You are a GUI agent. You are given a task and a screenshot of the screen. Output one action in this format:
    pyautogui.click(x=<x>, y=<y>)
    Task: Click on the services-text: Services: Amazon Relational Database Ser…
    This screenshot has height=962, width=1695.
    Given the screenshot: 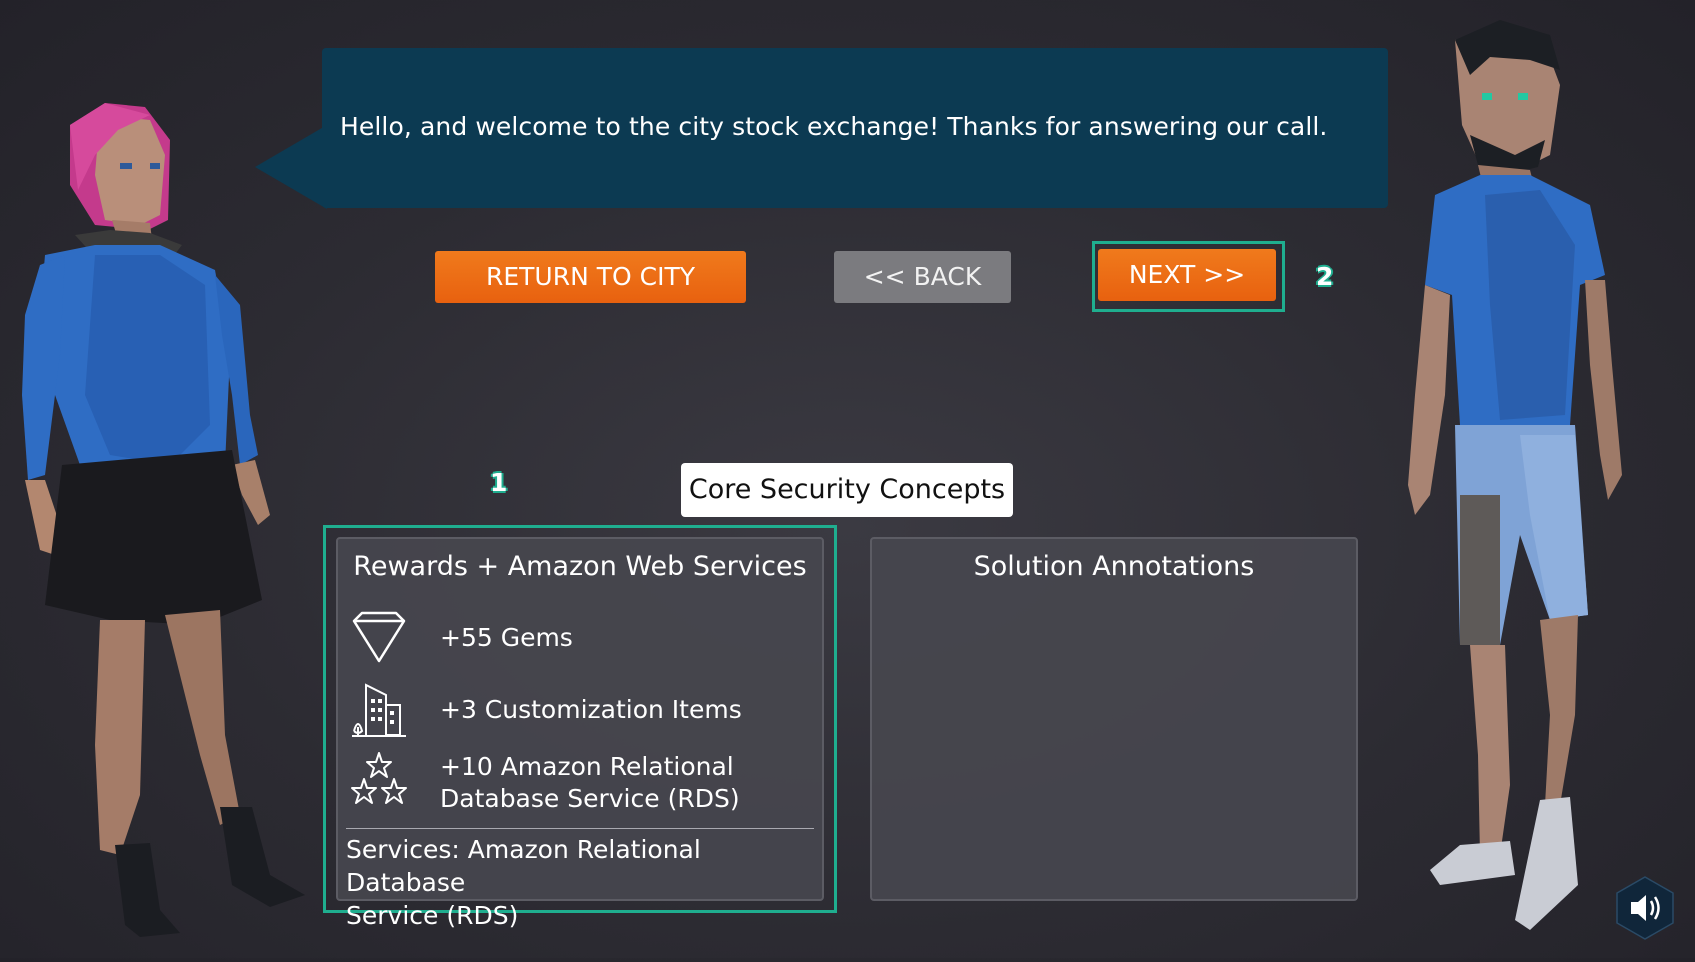 What is the action you would take?
    pyautogui.click(x=580, y=882)
    